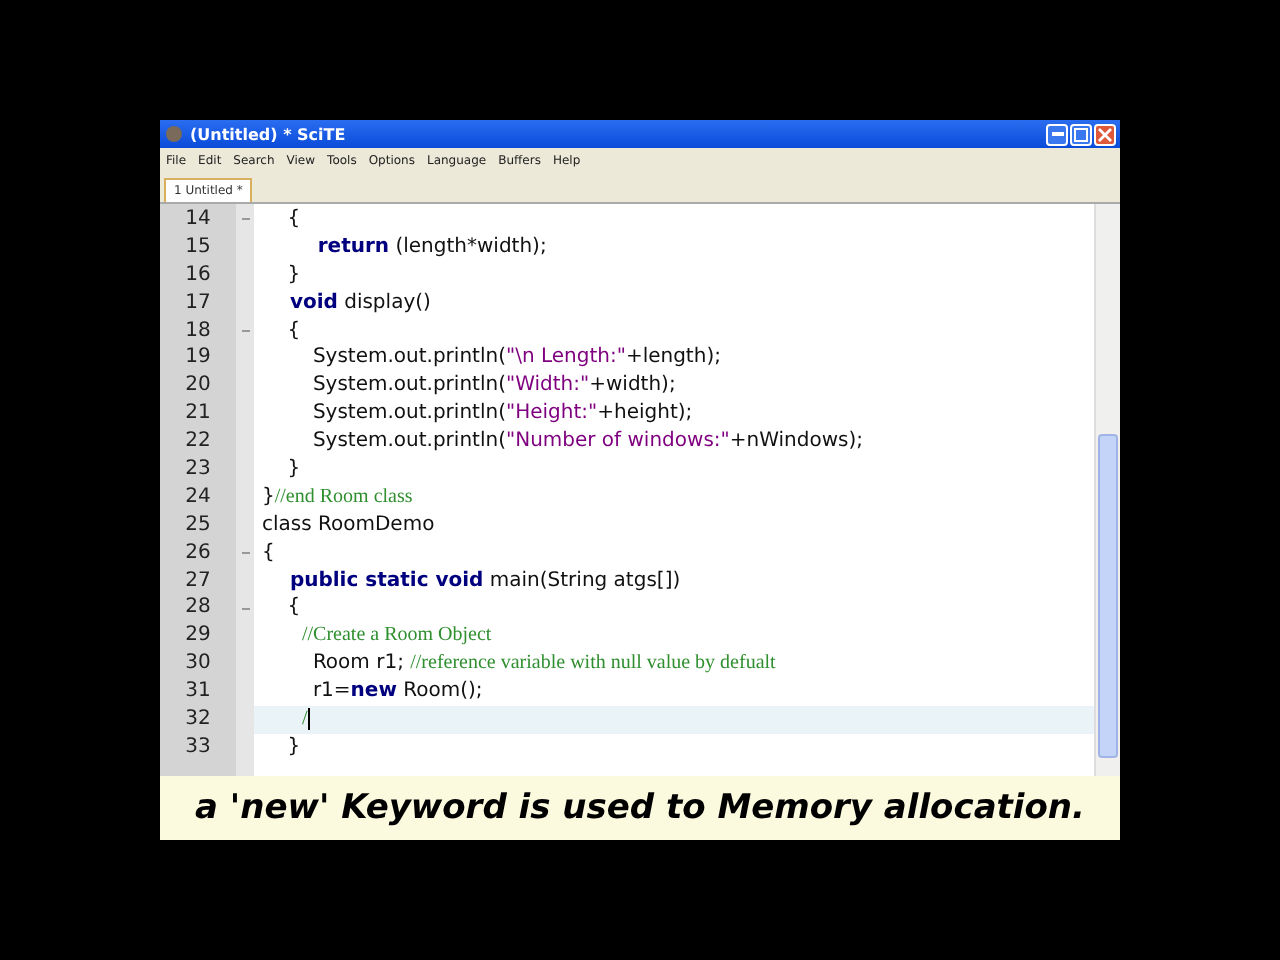 The width and height of the screenshot is (1280, 960). What do you see at coordinates (198, 692) in the screenshot?
I see `line-number: 31` at bounding box center [198, 692].